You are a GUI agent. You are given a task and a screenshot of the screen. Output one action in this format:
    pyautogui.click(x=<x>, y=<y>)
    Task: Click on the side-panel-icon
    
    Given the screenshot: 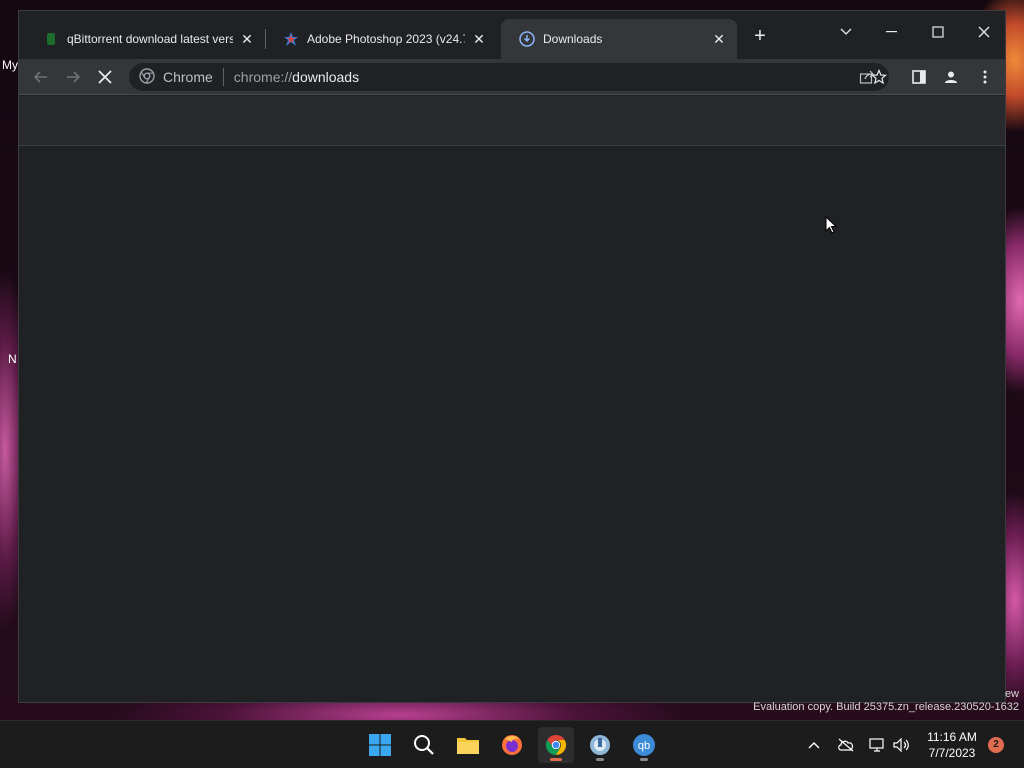 What is the action you would take?
    pyautogui.click(x=919, y=77)
    